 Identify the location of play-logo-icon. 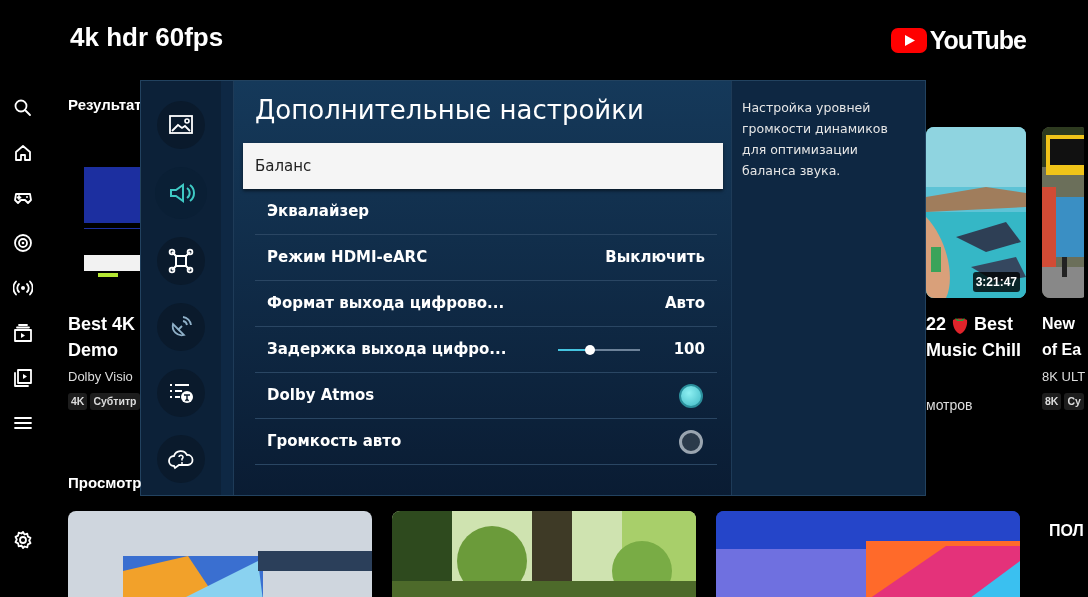
(908, 41).